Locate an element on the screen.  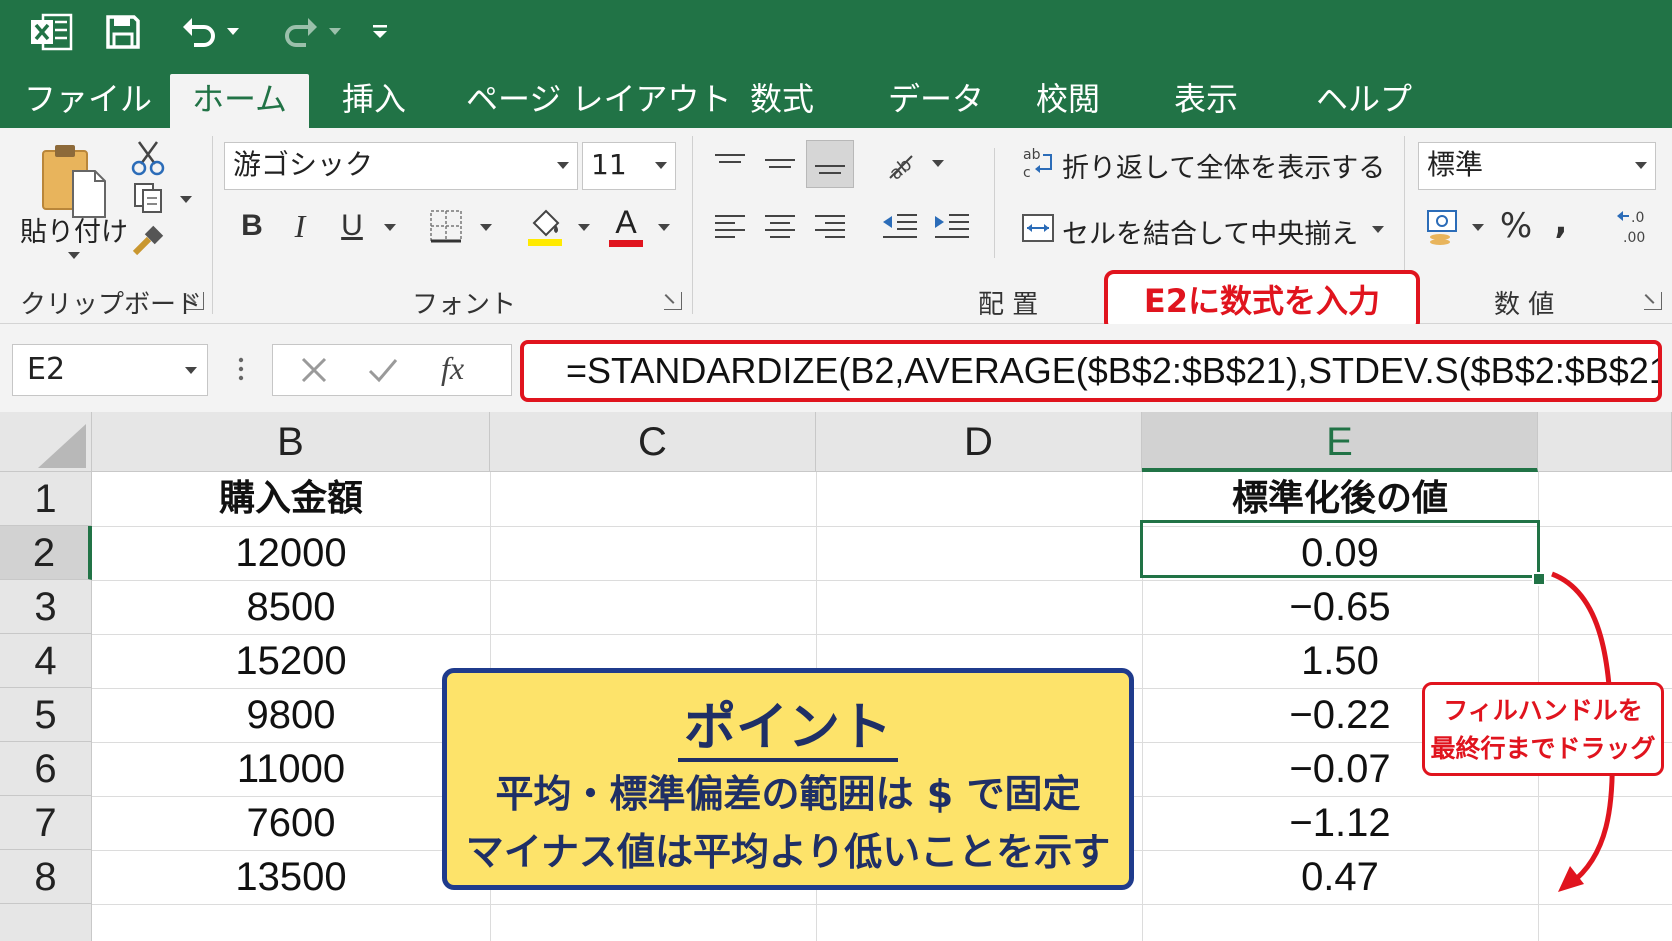
alignment-group-label: 配 置 is located at coordinates (1008, 305).